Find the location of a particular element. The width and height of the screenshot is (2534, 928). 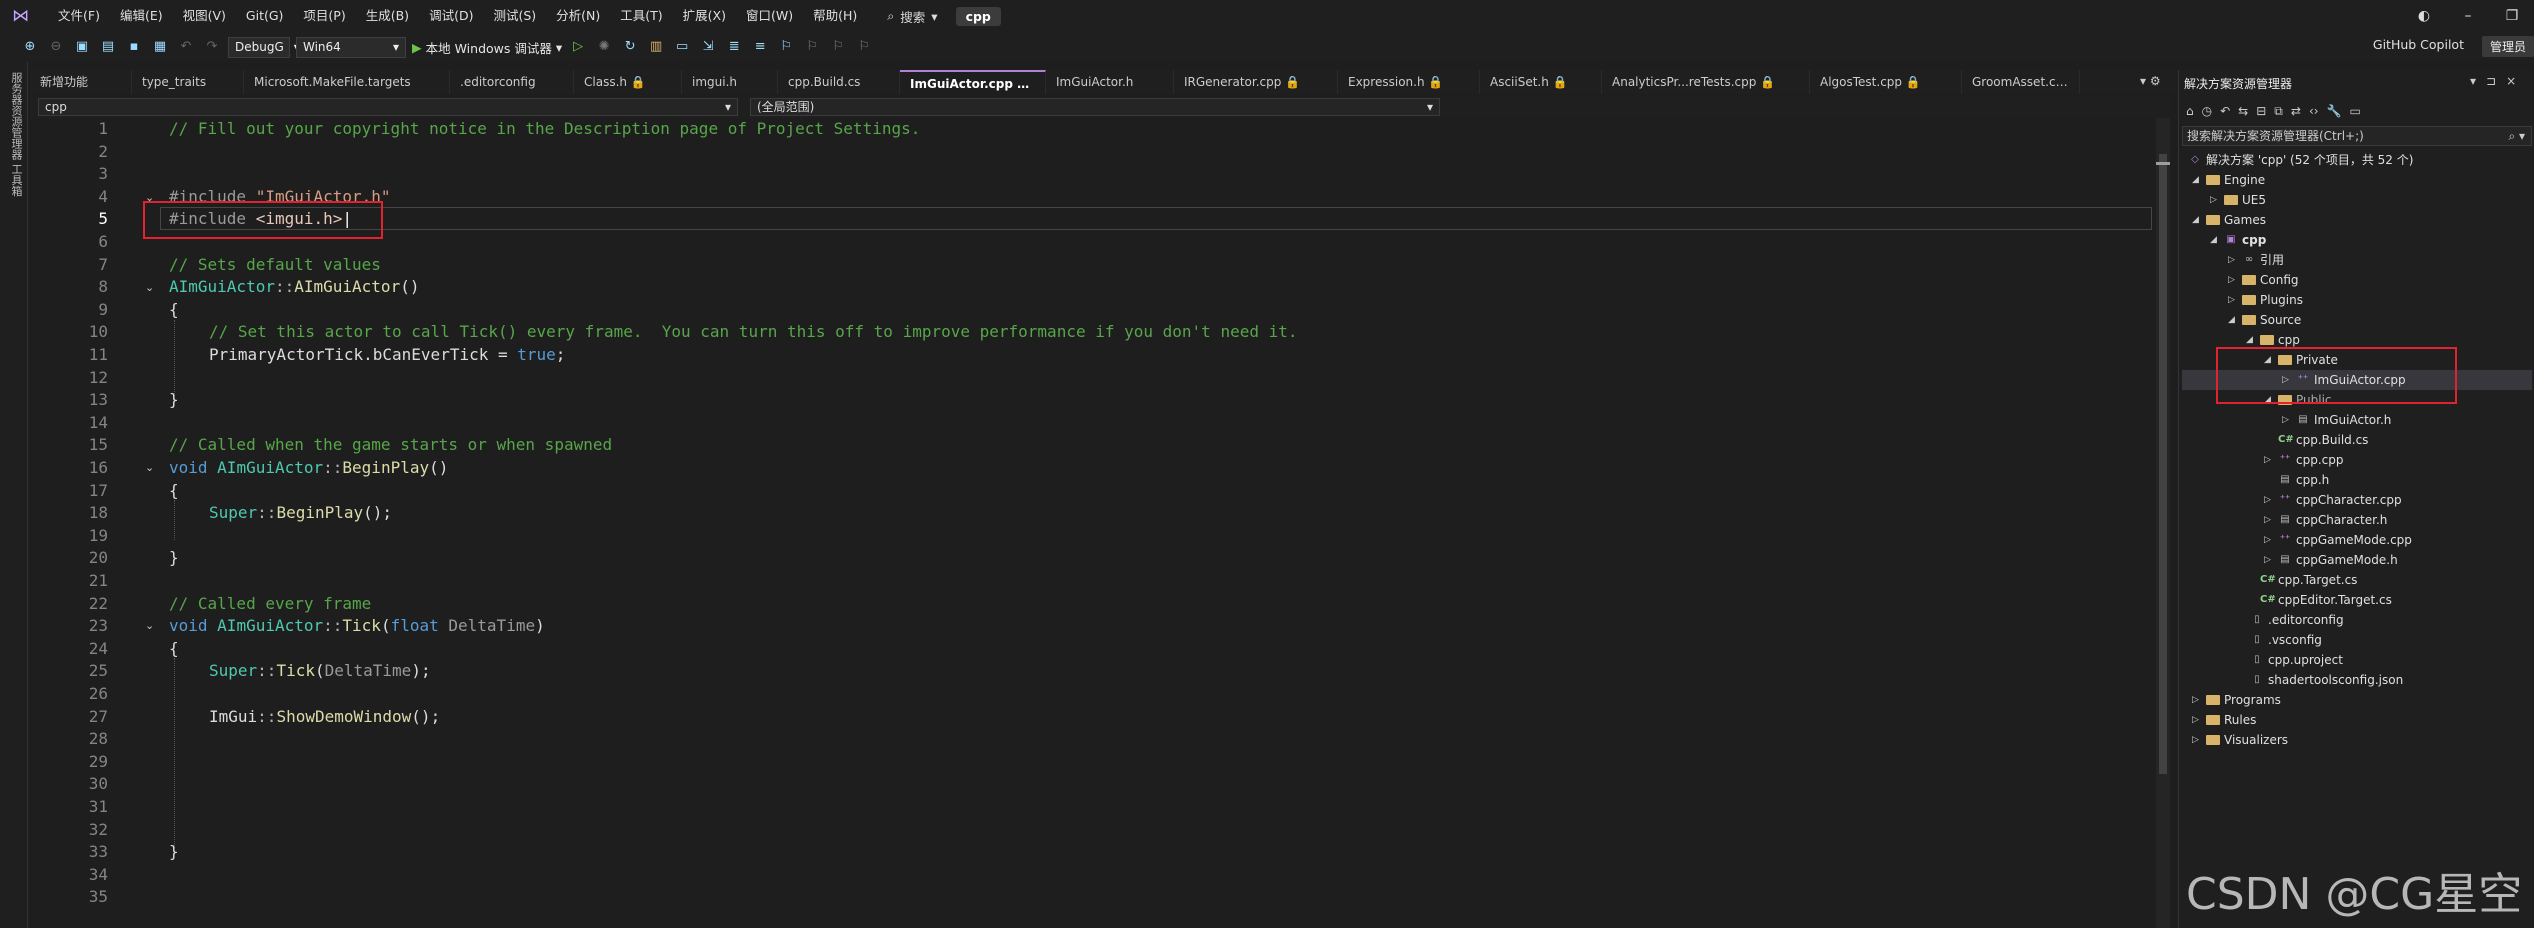

menu-git: Git(G) is located at coordinates (265, 16).